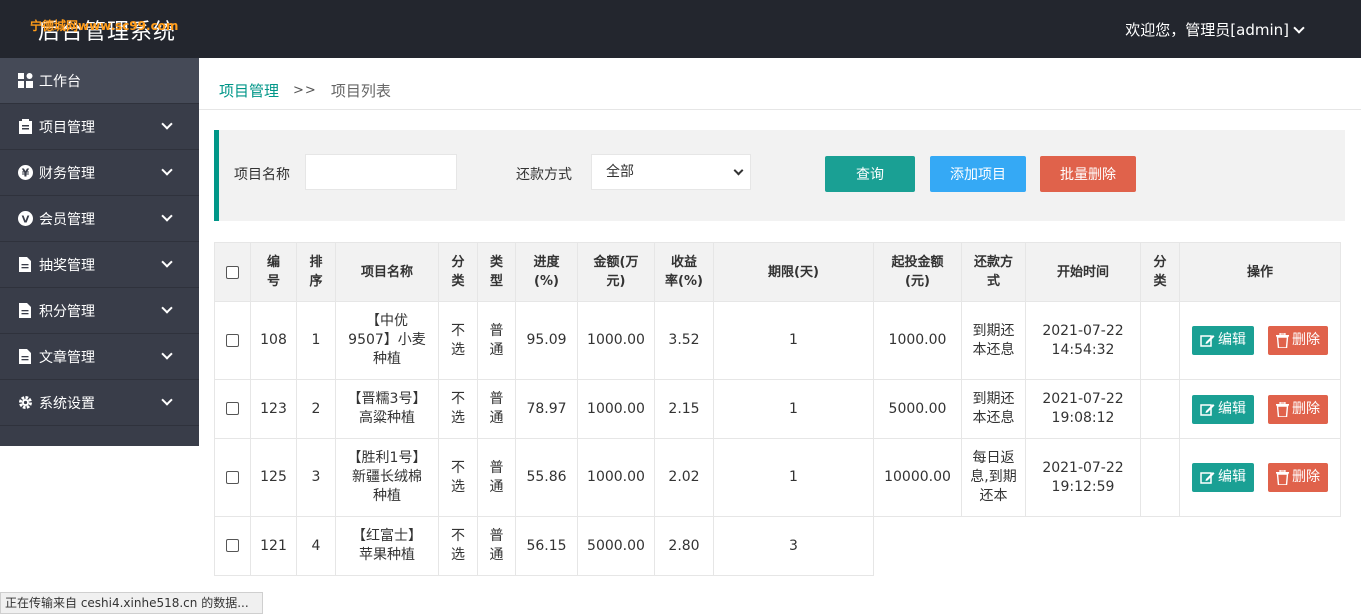 The width and height of the screenshot is (1361, 614). What do you see at coordinates (25, 127) in the screenshot?
I see `clipboard-icon` at bounding box center [25, 127].